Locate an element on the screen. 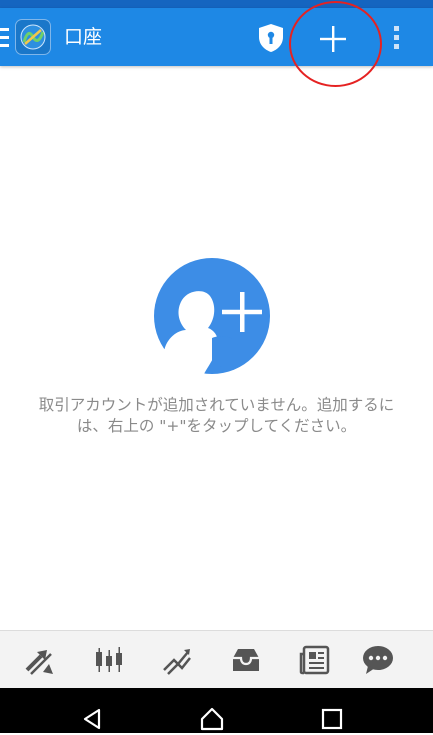 The width and height of the screenshot is (433, 735). hamburger-icon is located at coordinates (4, 38).